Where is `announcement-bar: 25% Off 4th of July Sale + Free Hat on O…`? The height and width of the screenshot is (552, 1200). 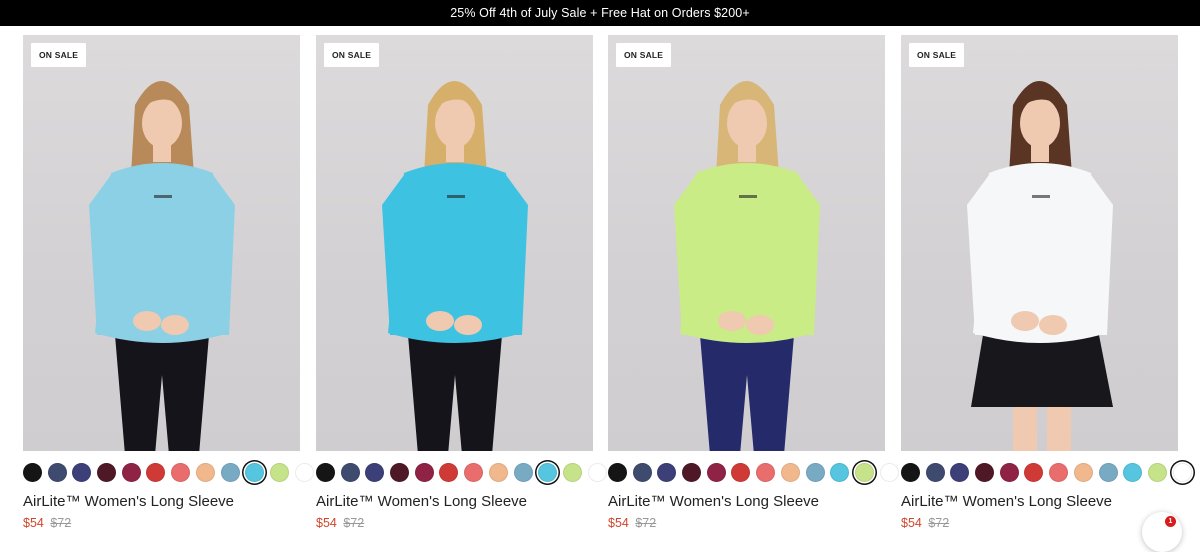 announcement-bar: 25% Off 4th of July Sale + Free Hat on O… is located at coordinates (600, 13).